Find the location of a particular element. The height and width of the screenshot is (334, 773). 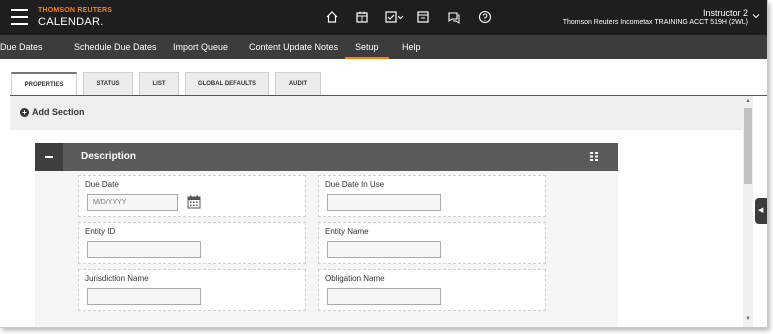

hamburger-menu-icon is located at coordinates (19, 17).